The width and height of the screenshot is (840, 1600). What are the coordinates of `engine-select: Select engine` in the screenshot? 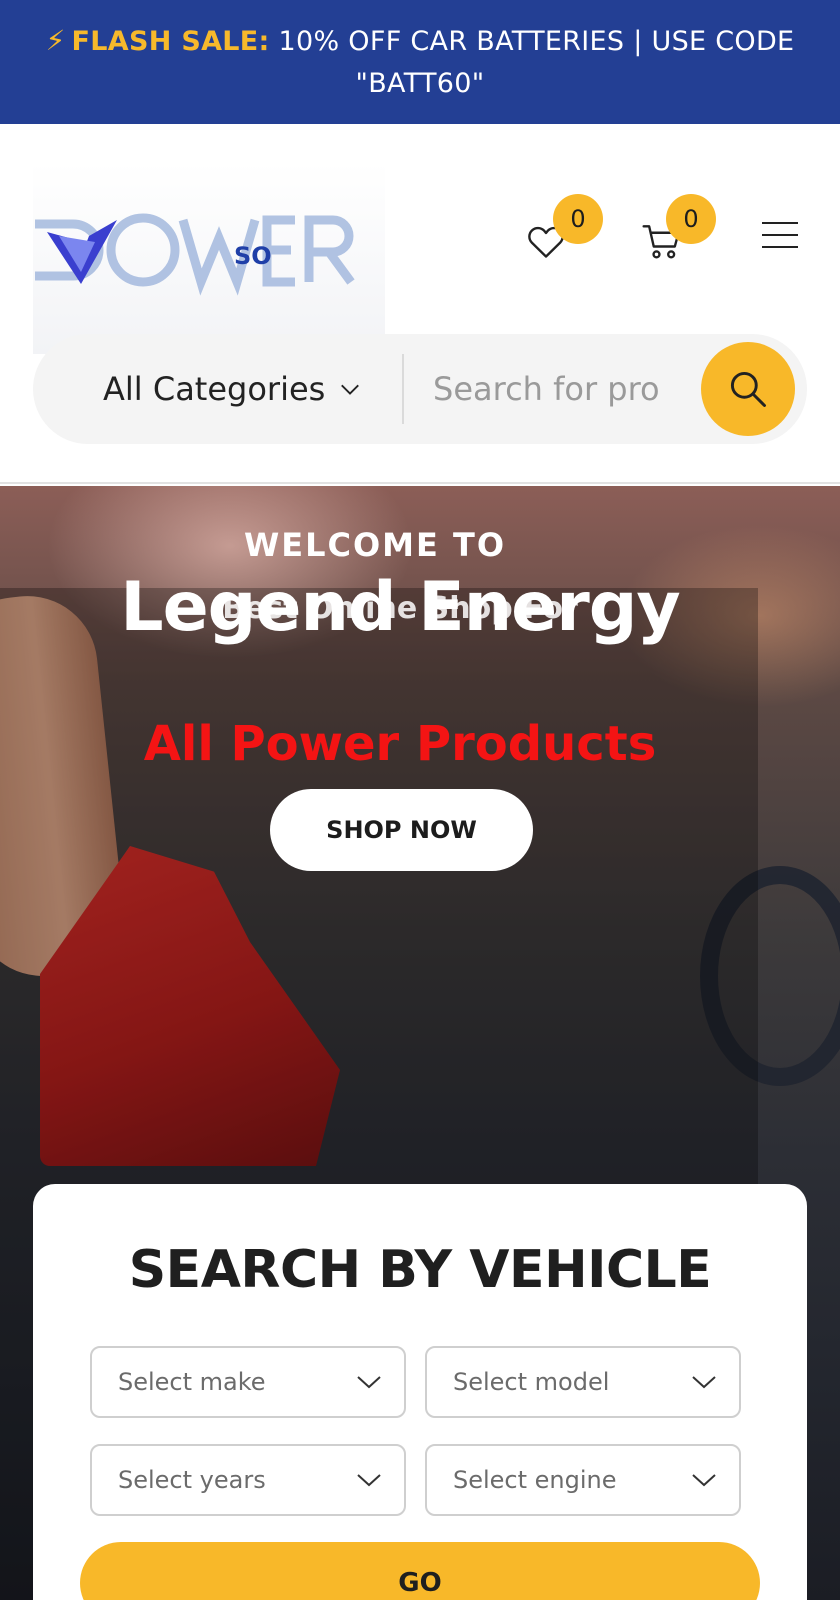 It's located at (583, 1480).